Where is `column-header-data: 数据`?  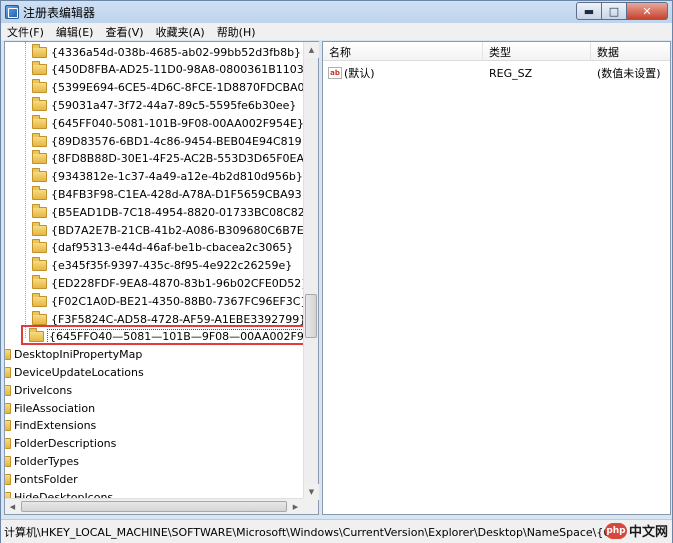 column-header-data: 数据 is located at coordinates (630, 51).